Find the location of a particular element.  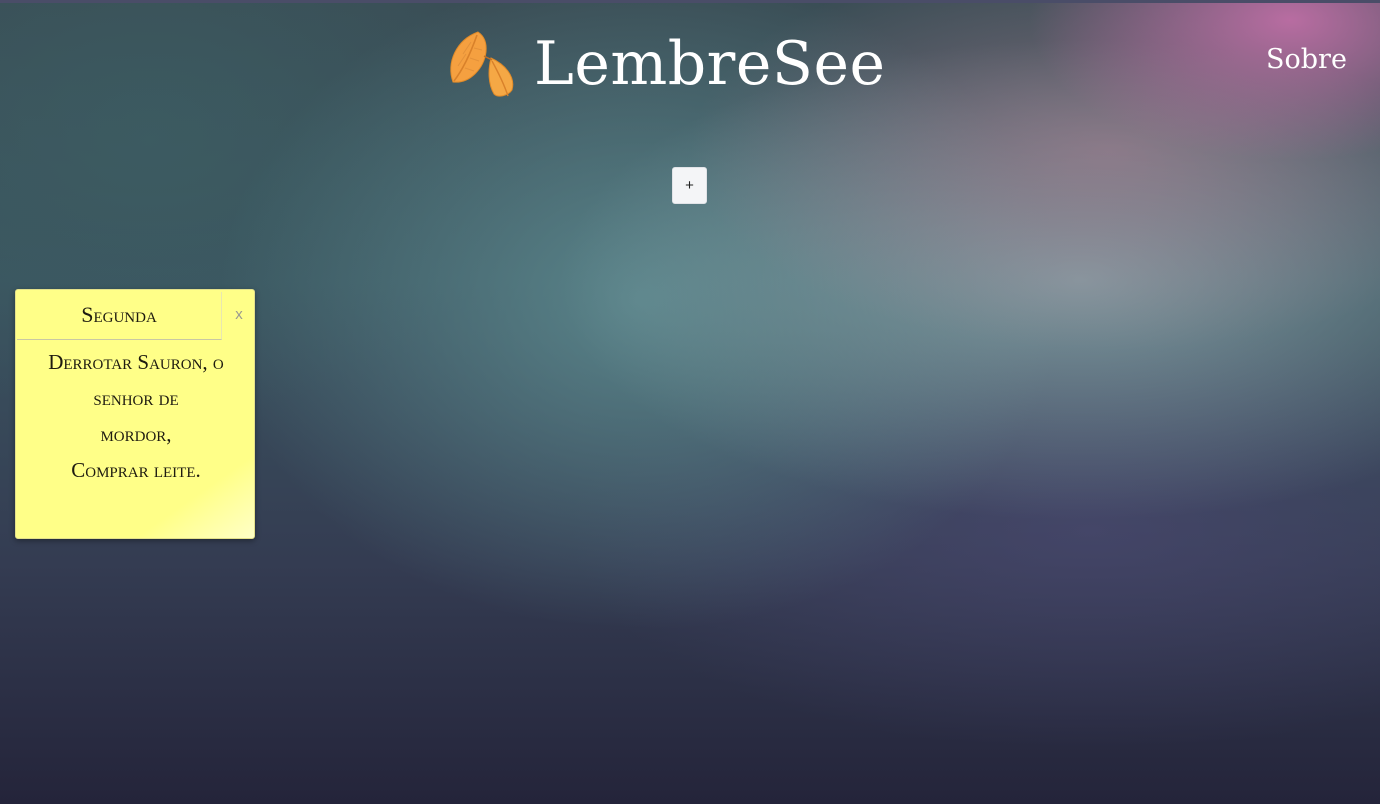

brand: LembreSee is located at coordinates (665, 64).